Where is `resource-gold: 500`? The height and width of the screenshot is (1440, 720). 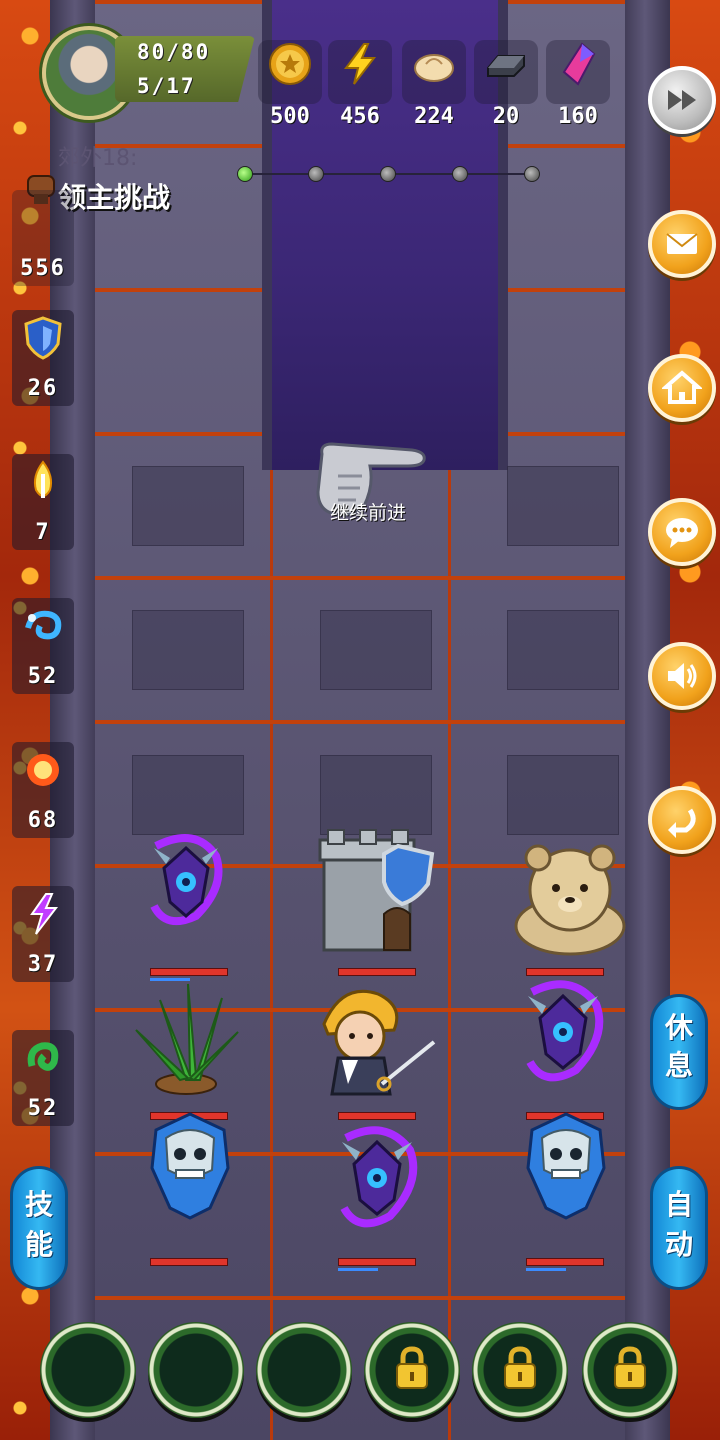
resource-gold: 500 is located at coordinates (290, 84).